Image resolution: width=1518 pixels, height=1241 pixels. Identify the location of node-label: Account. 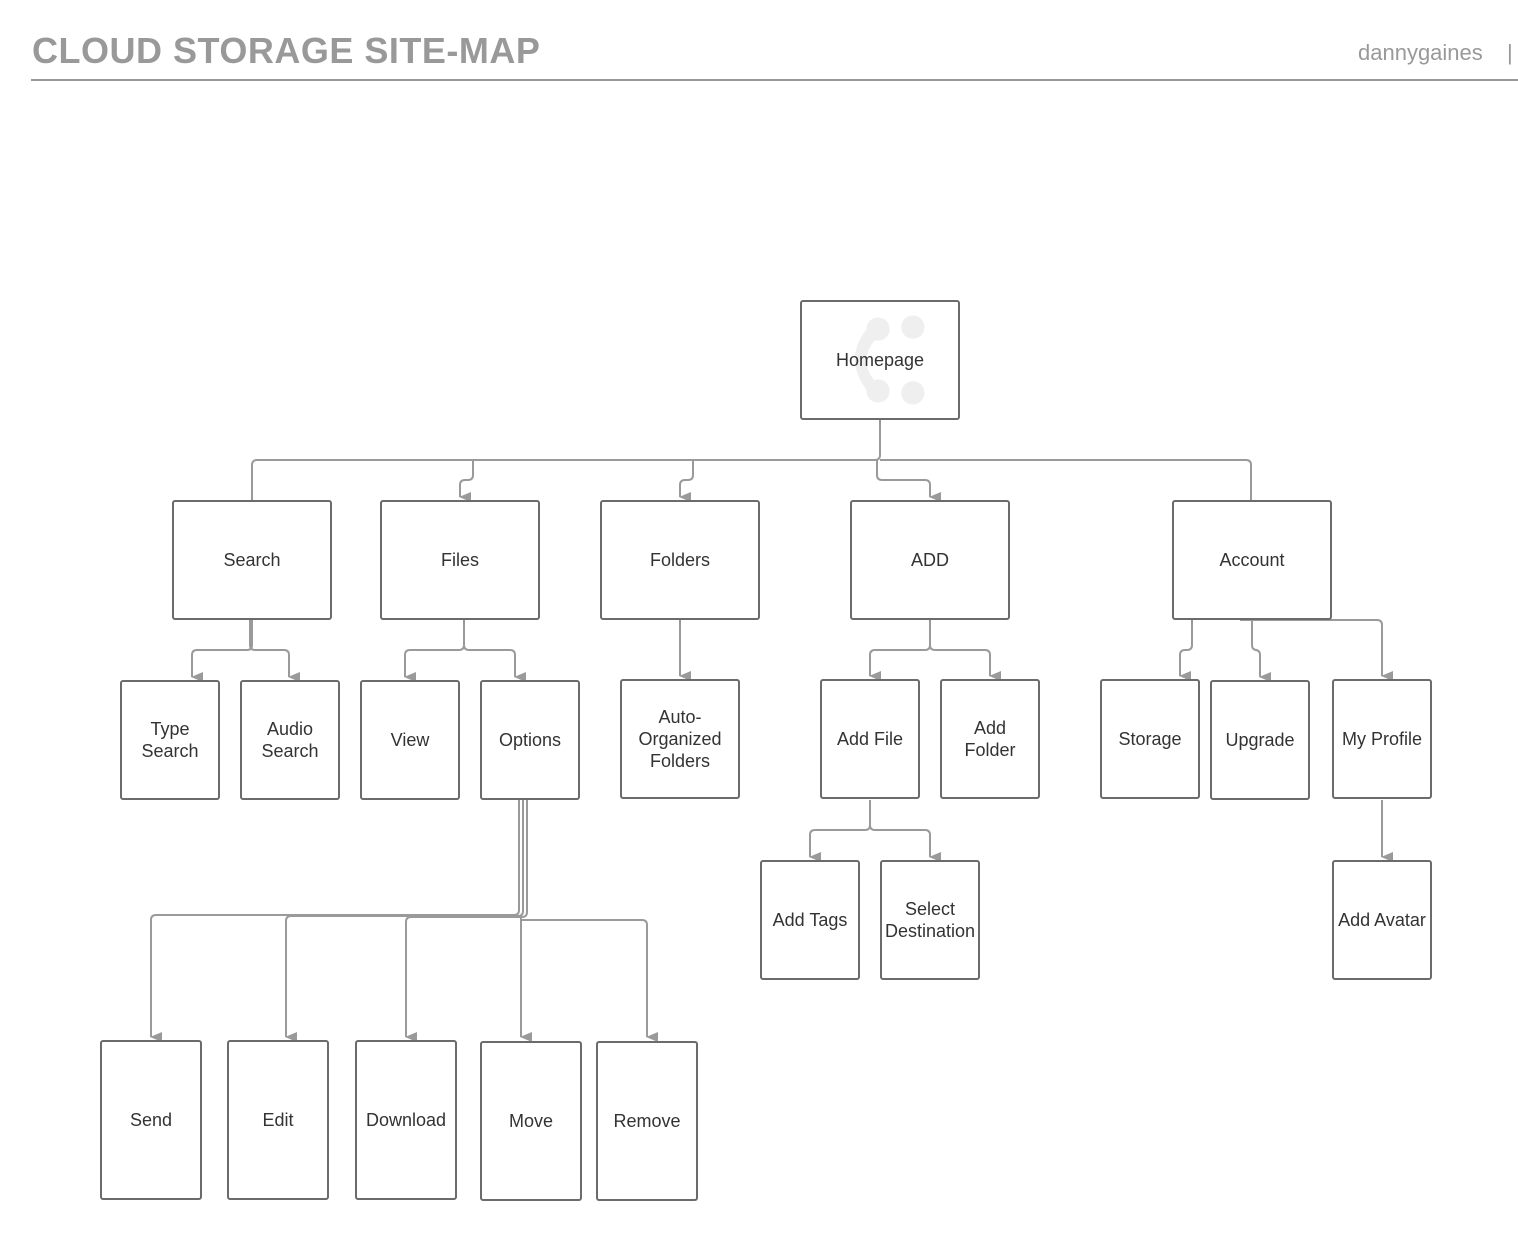
(1252, 560).